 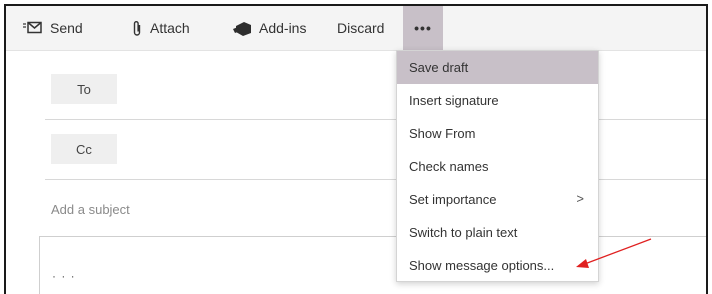 What do you see at coordinates (449, 166) in the screenshot?
I see `menu-item-label: Check names` at bounding box center [449, 166].